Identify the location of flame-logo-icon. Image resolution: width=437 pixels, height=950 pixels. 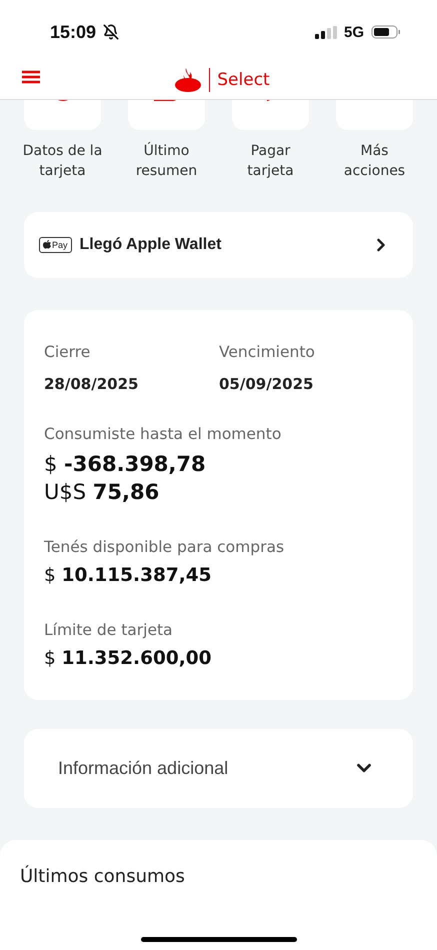
(188, 80).